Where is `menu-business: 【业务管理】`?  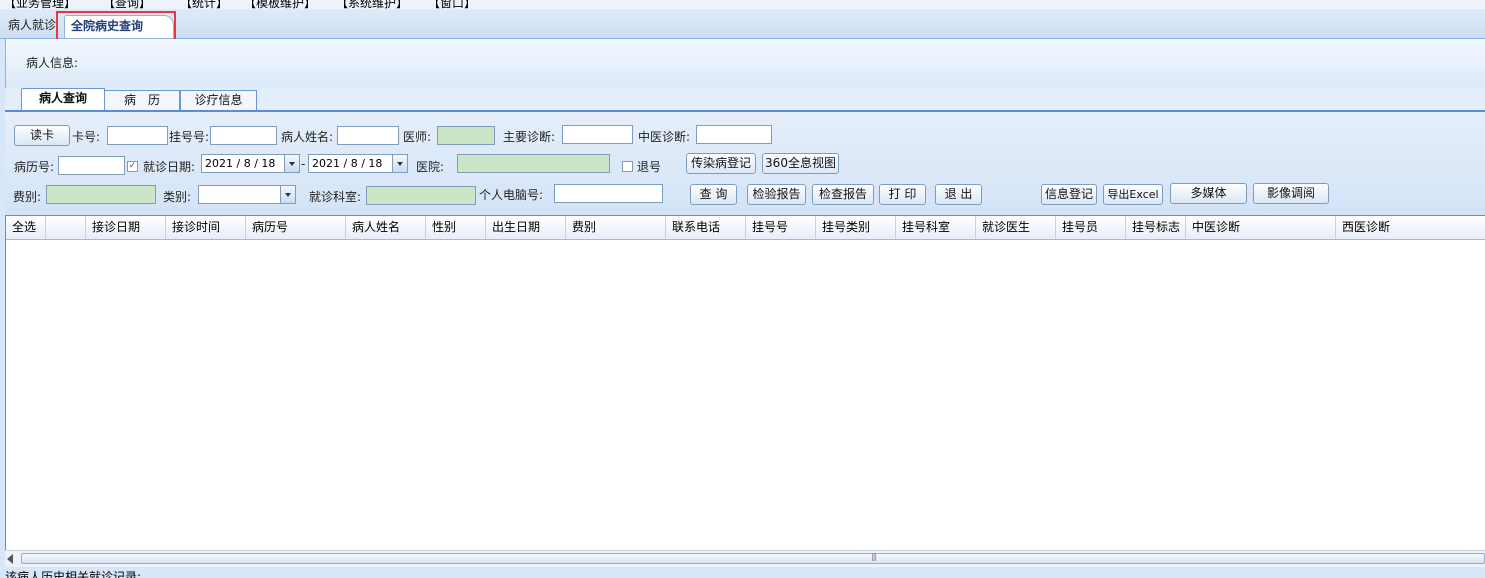 menu-business: 【业务管理】 is located at coordinates (40, 4).